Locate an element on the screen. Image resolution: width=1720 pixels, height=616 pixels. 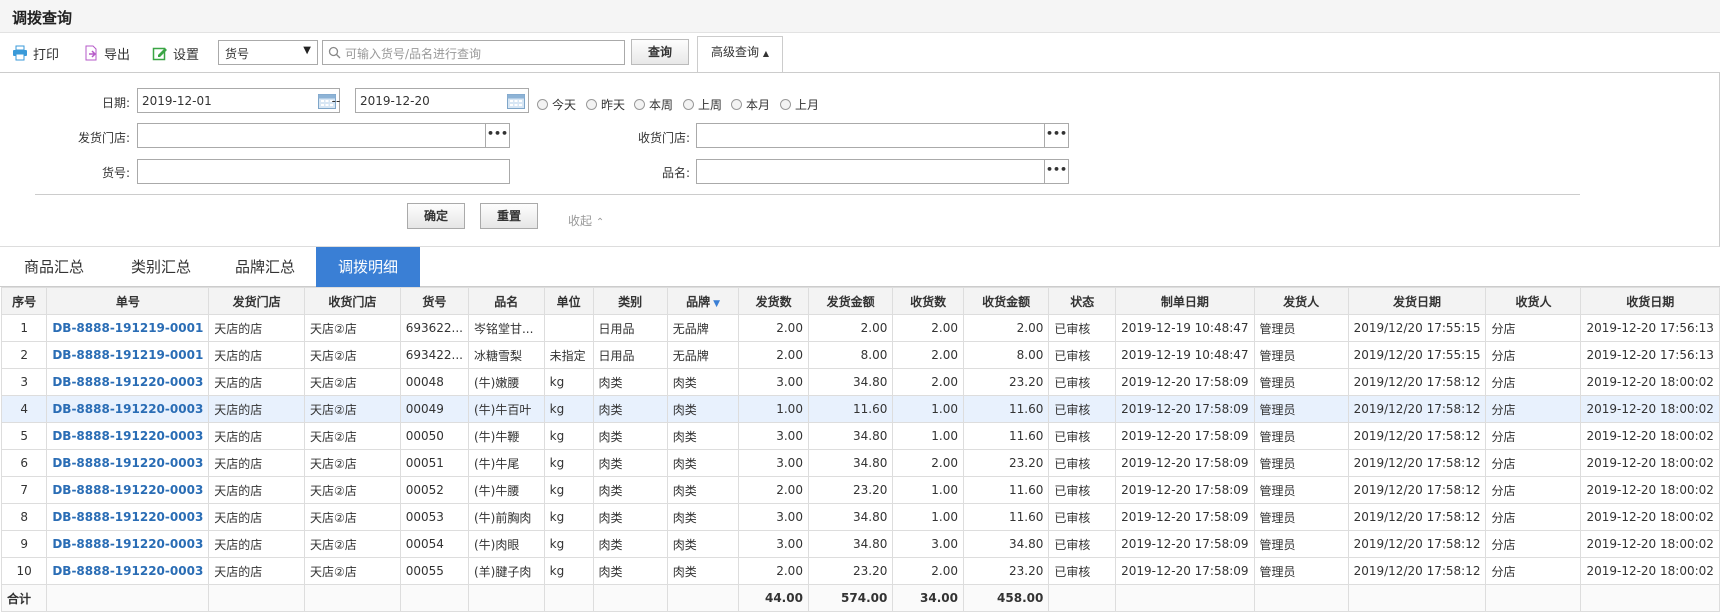
sort-arrow-icon: ▼ is located at coordinates (716, 304).